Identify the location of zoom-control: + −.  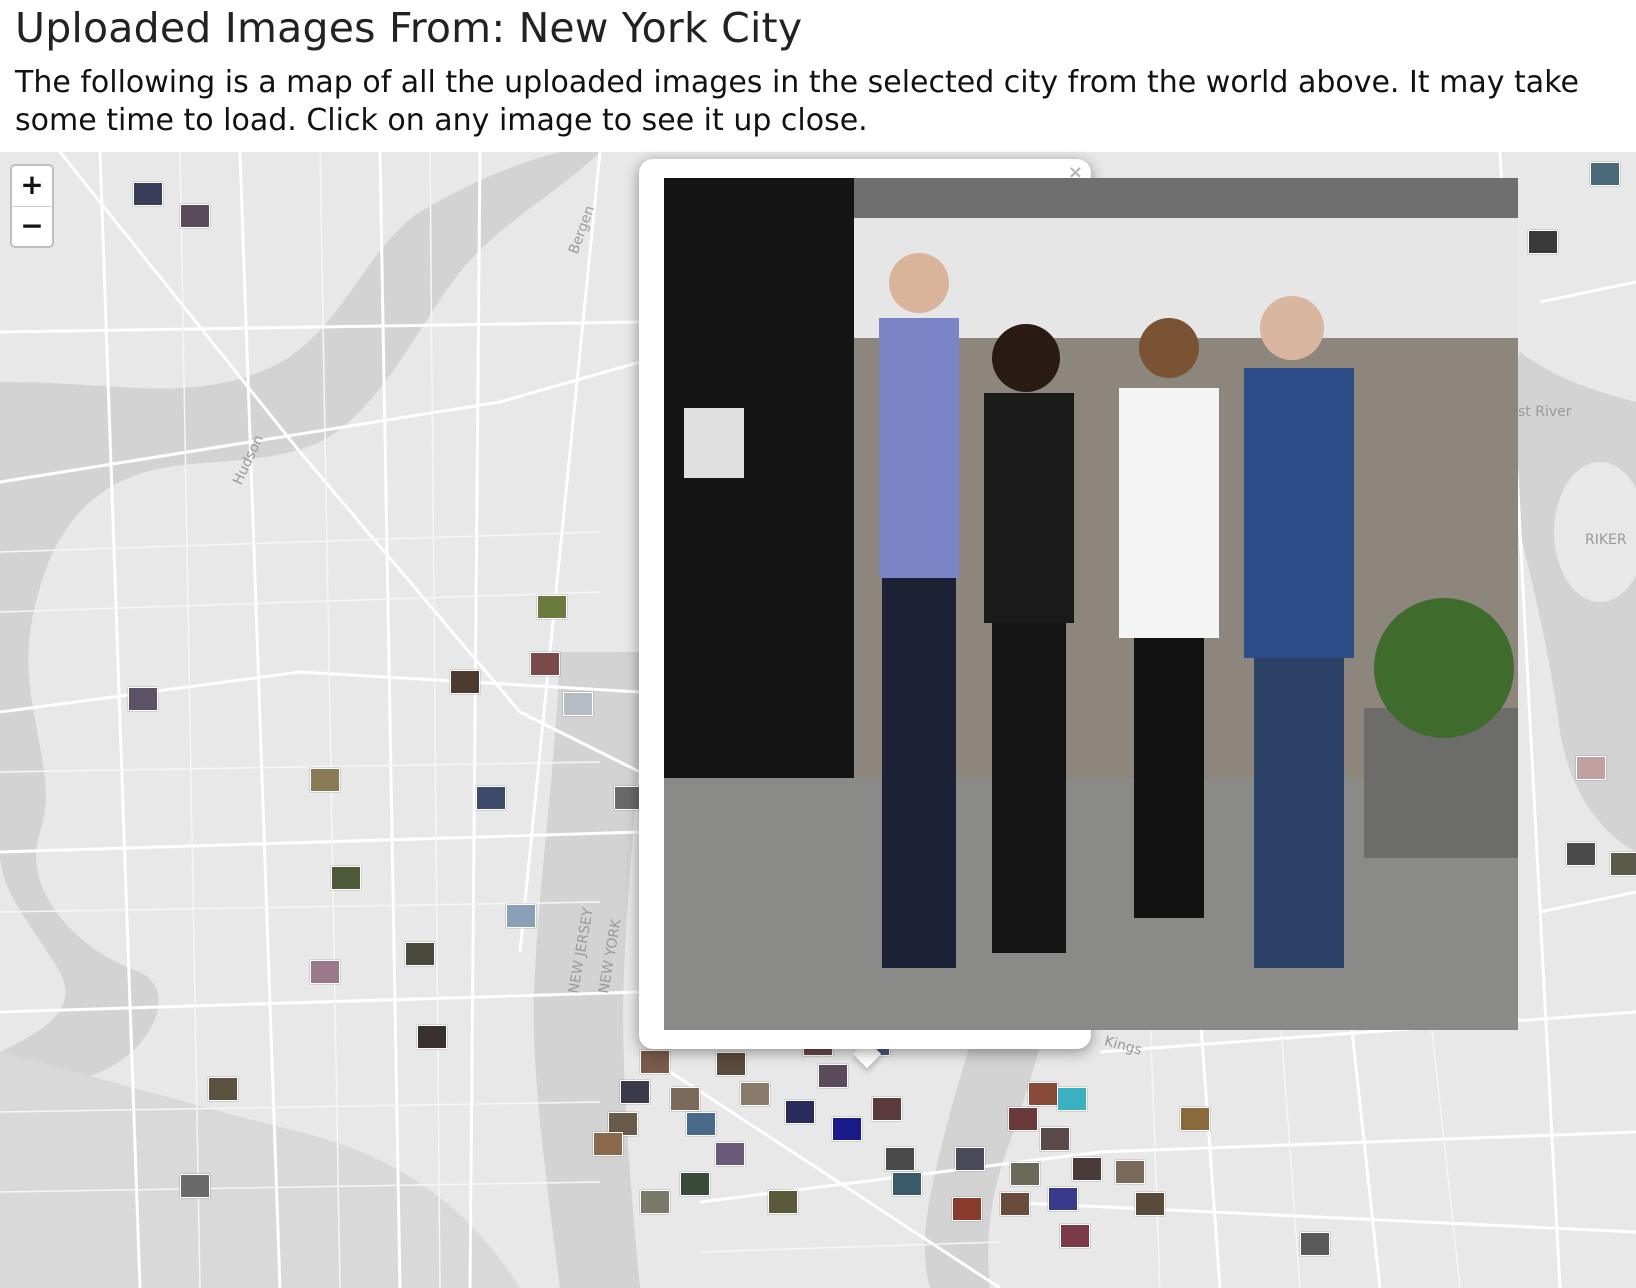
(32, 206).